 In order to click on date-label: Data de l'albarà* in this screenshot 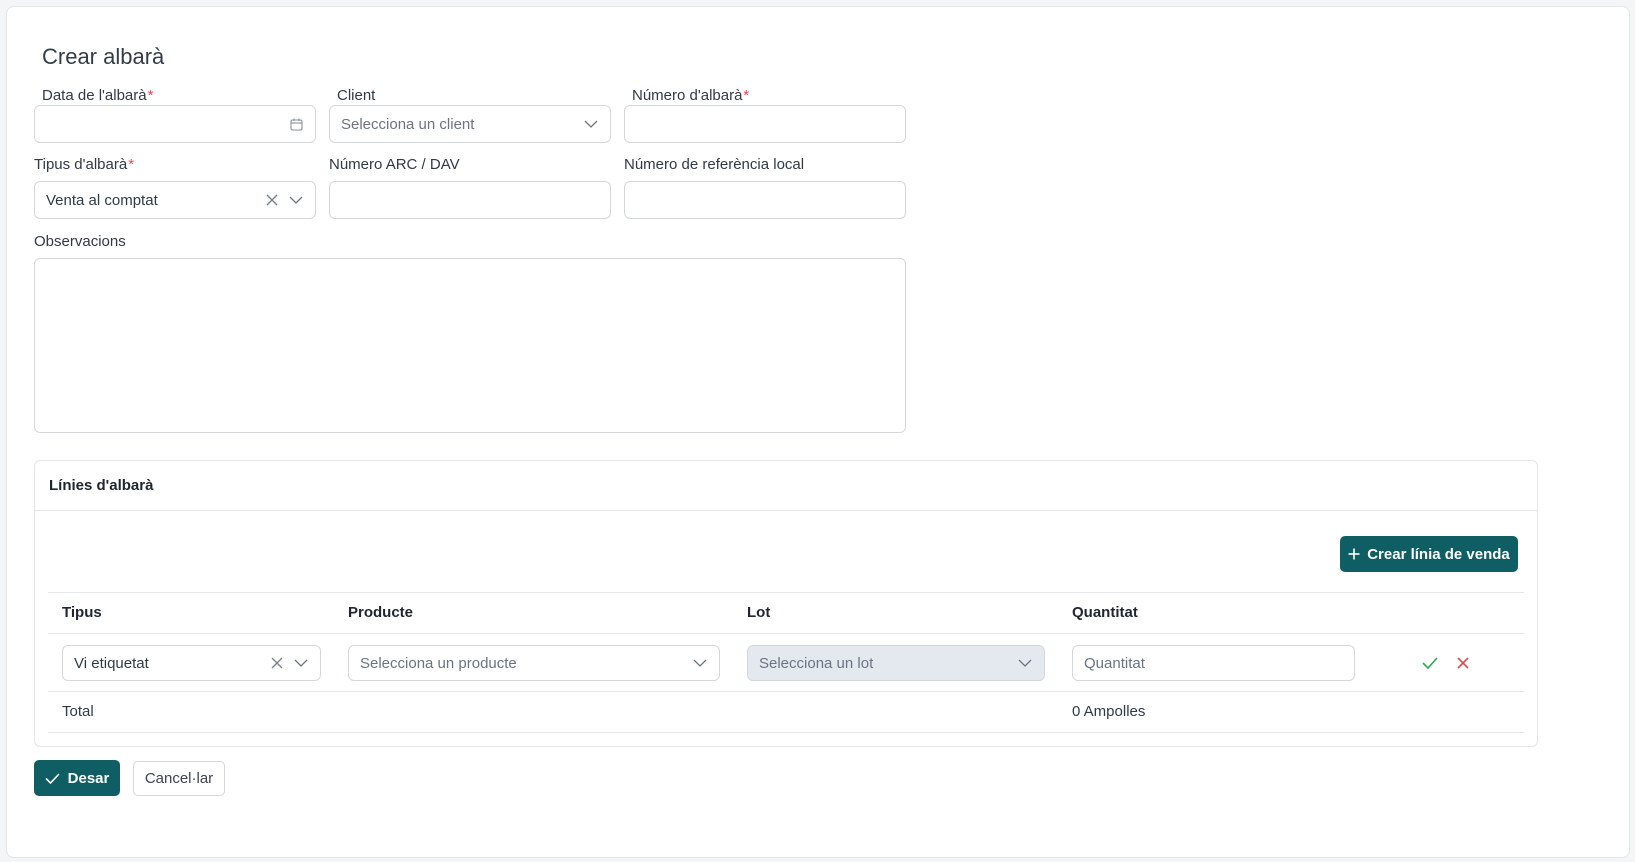, I will do `click(98, 95)`.